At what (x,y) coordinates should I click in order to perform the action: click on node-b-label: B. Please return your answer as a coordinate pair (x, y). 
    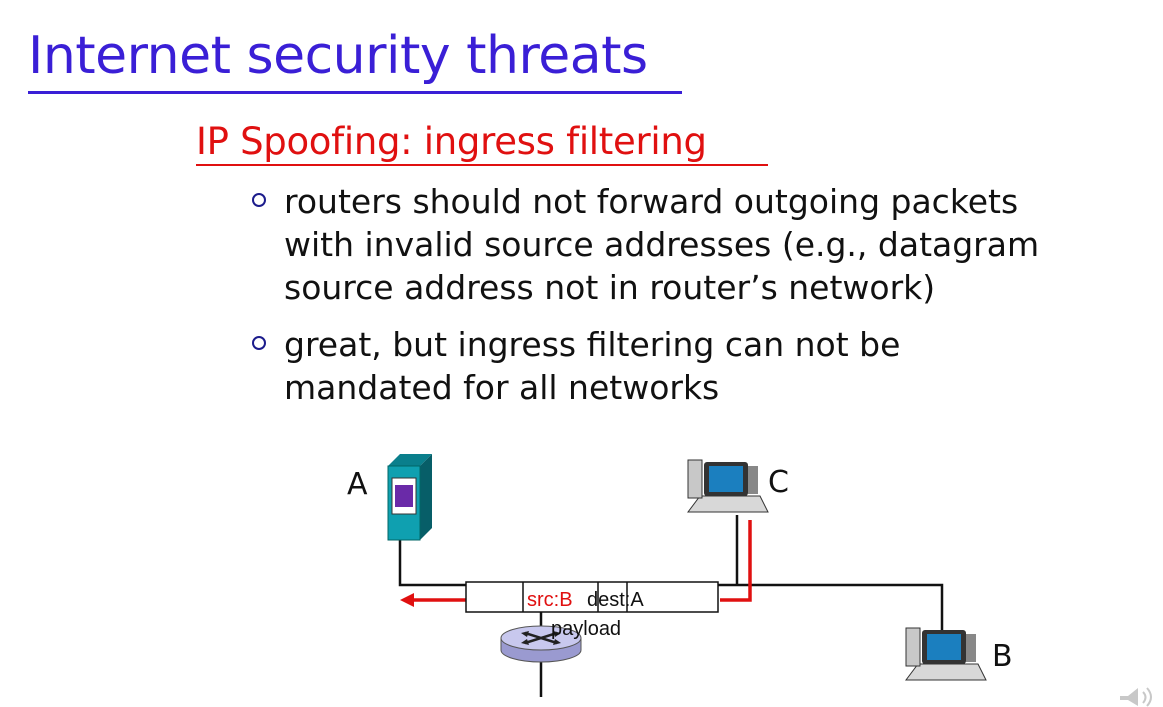
    Looking at the image, I should click on (1002, 656).